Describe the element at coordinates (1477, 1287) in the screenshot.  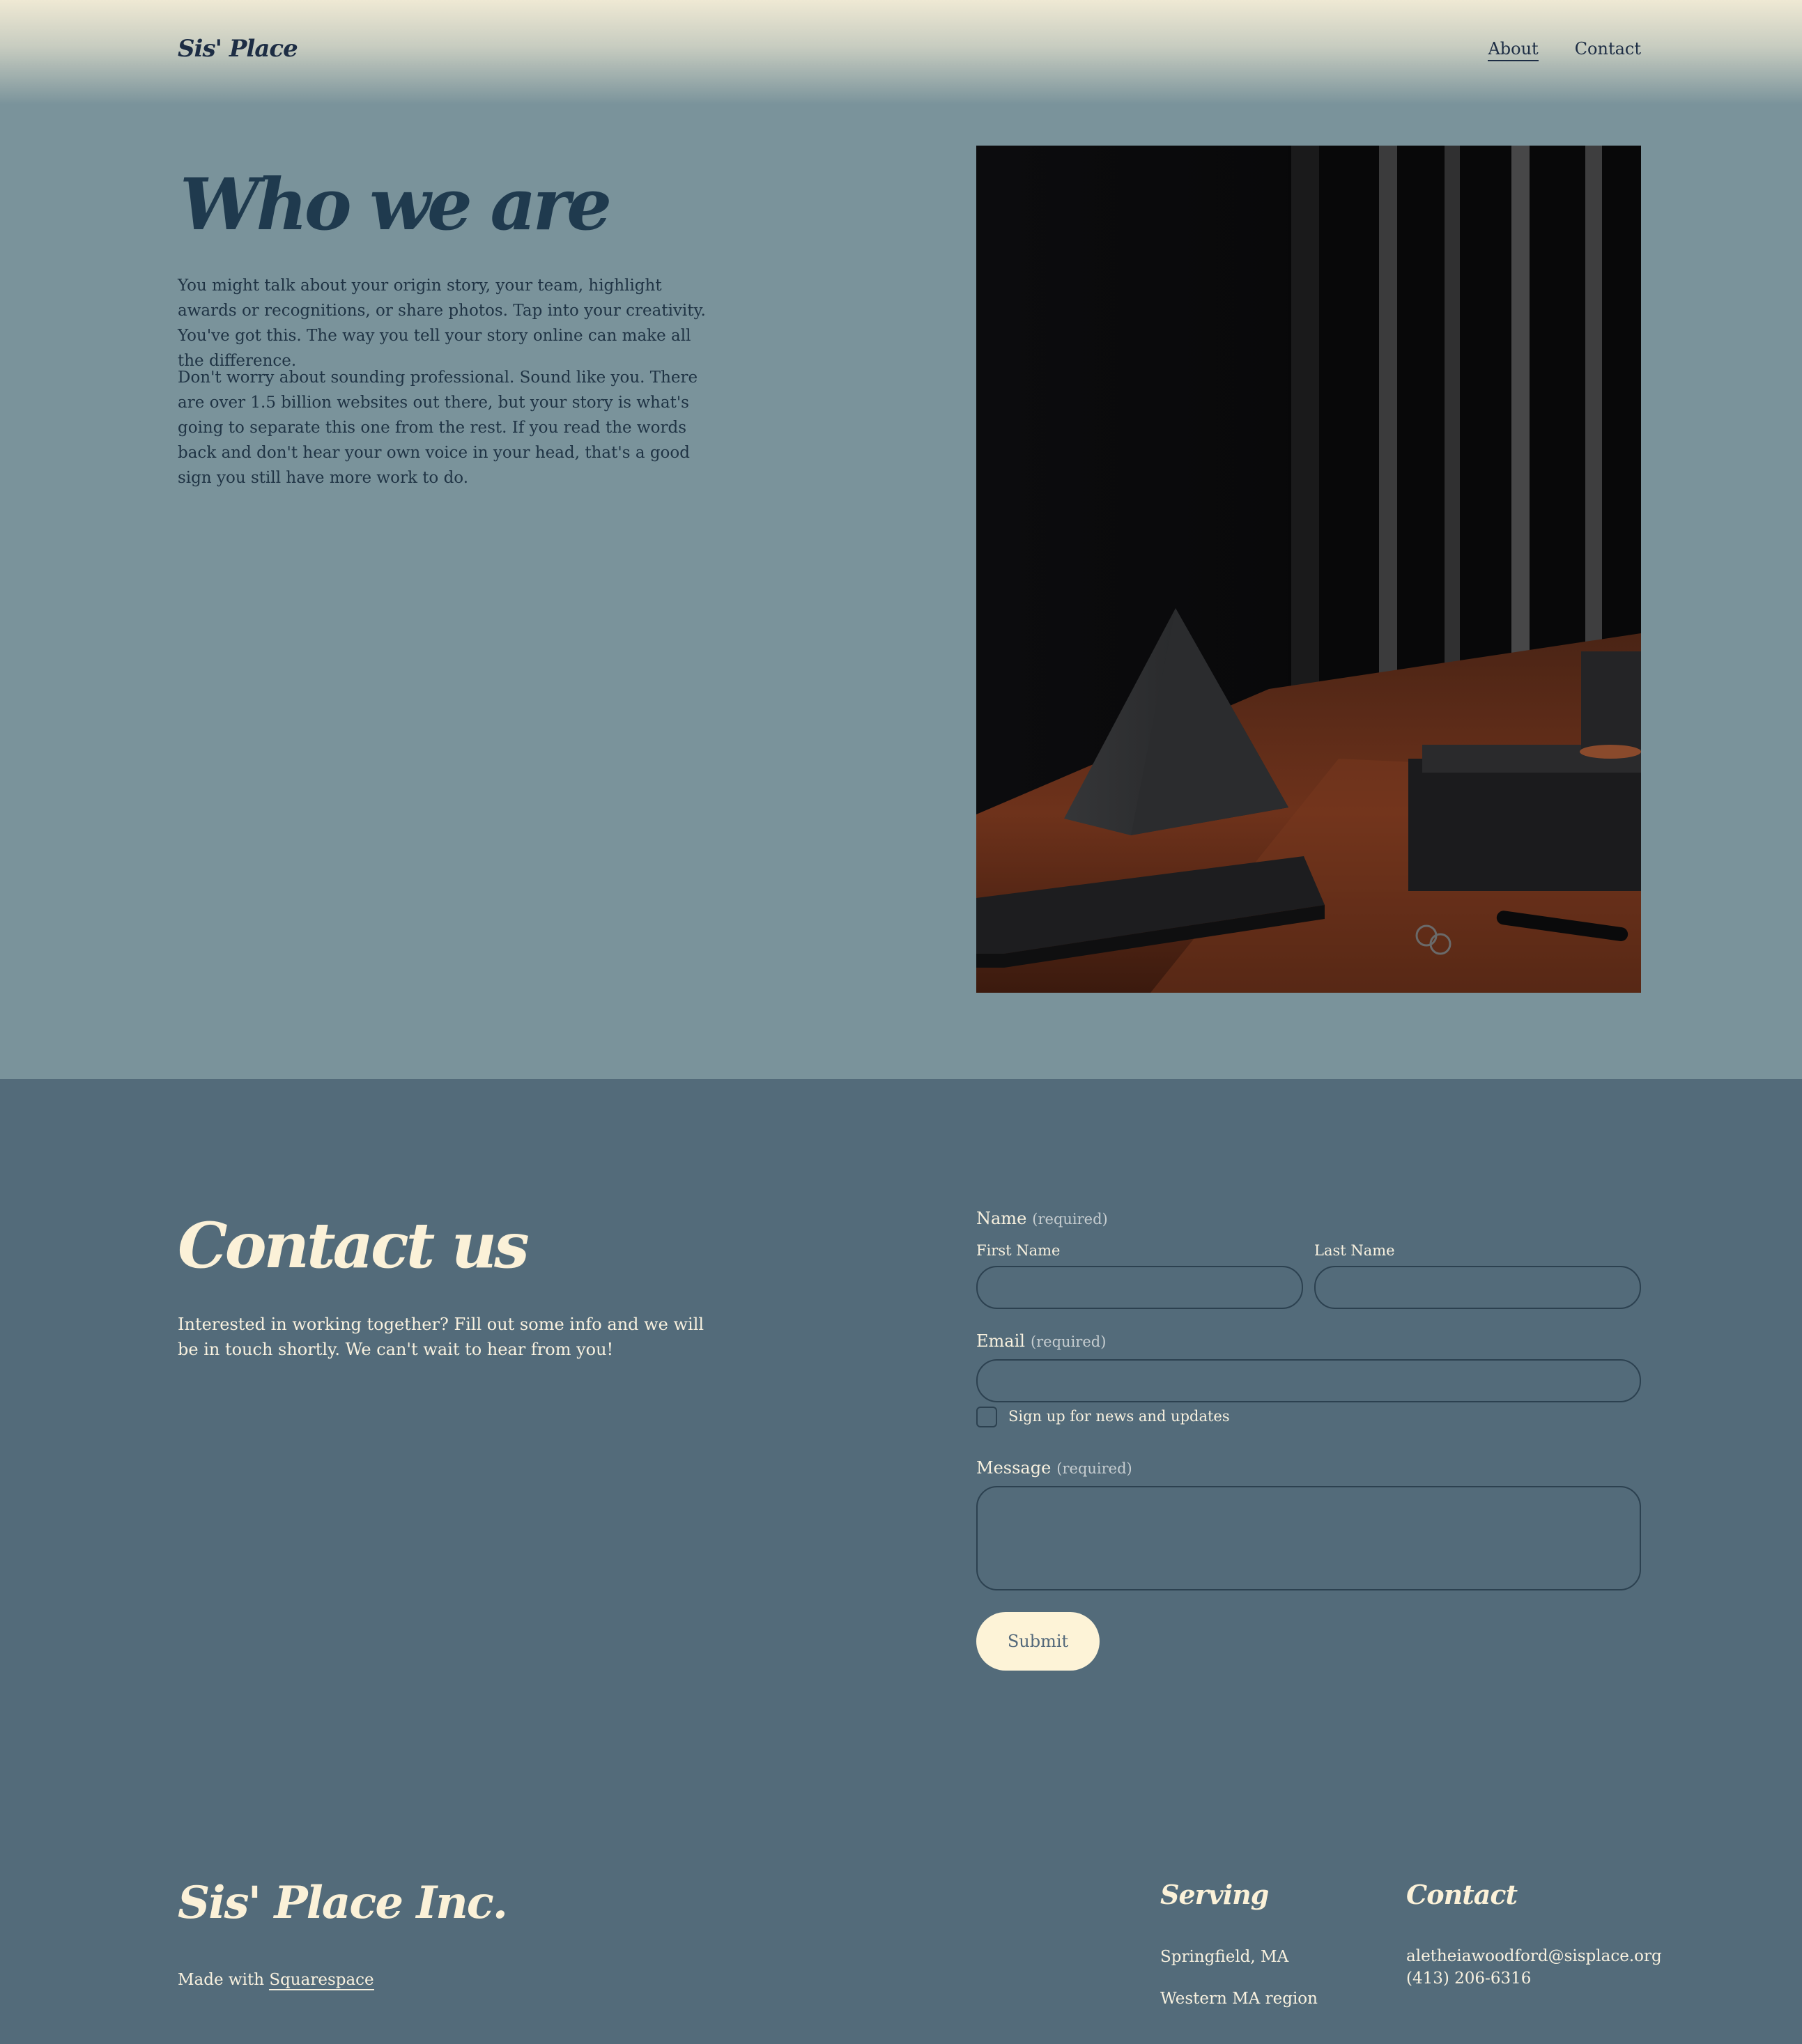
I see `last-name-input` at that location.